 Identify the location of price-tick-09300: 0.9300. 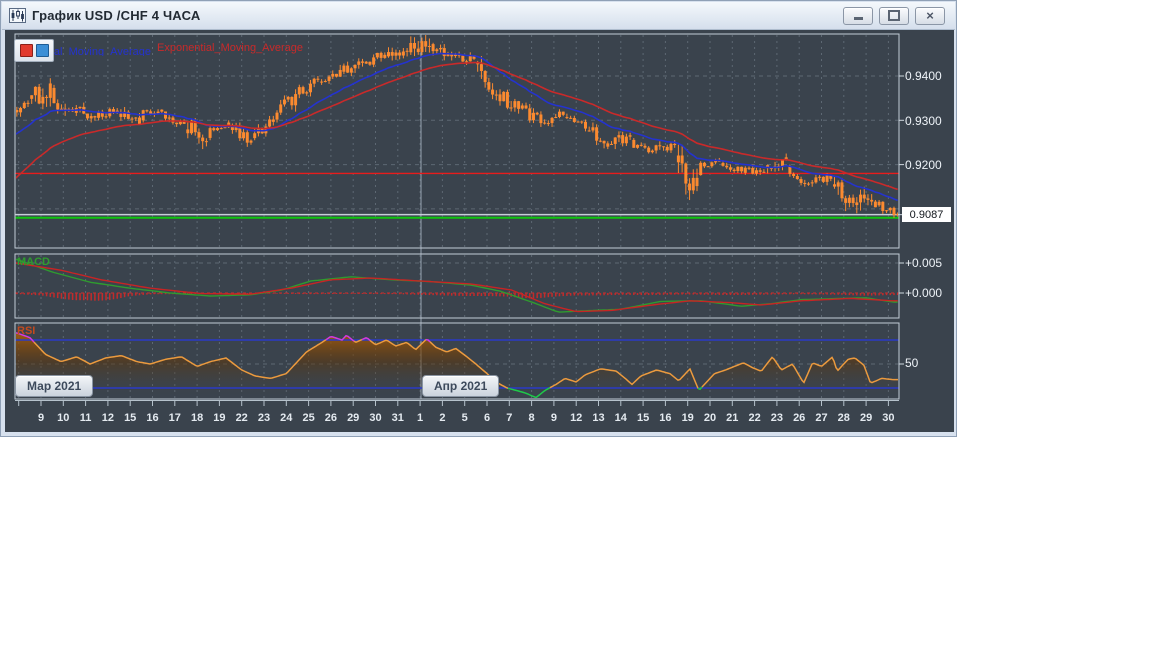
(923, 121).